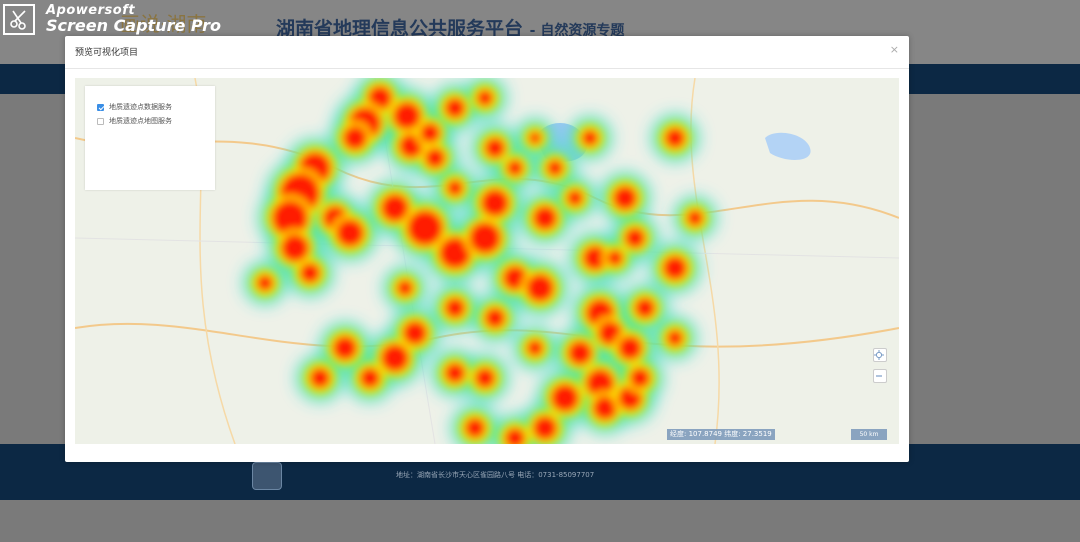 The width and height of the screenshot is (1080, 542). I want to click on layer-label: 地质遗迹点地图服务, so click(140, 121).